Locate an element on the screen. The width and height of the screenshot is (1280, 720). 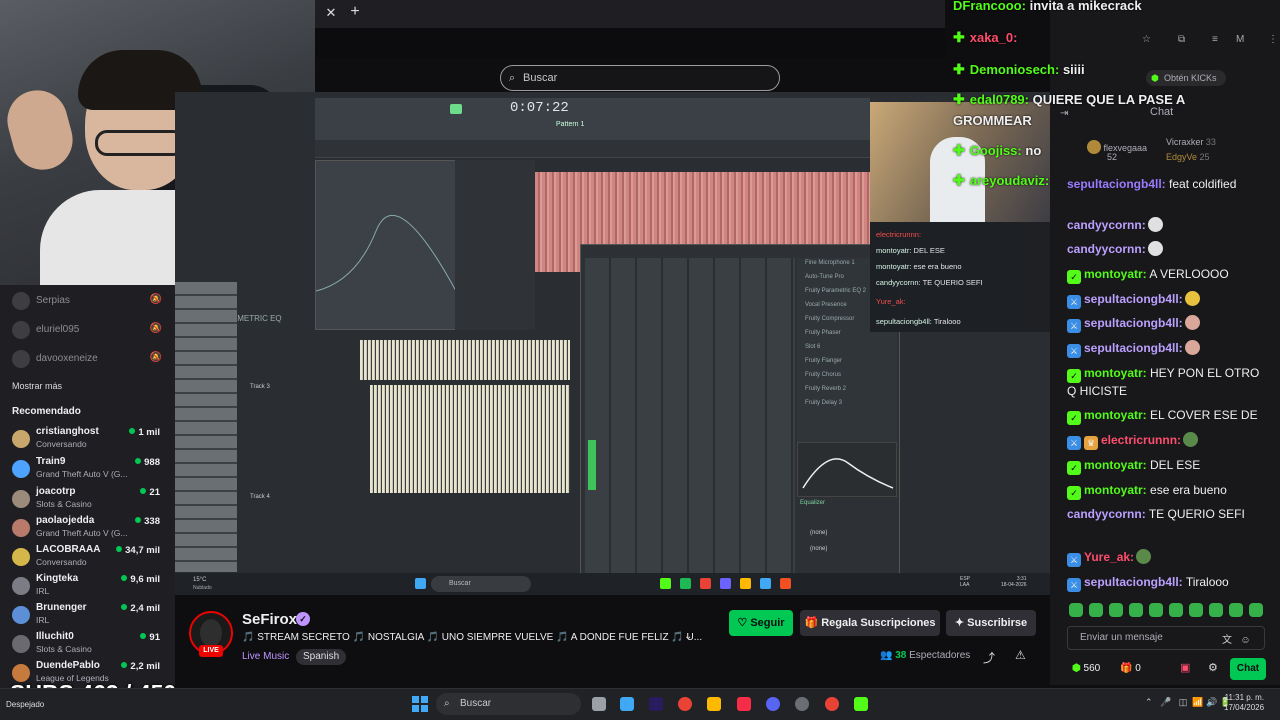
chat-username: electricrunnn: is located at coordinates (1141, 440).